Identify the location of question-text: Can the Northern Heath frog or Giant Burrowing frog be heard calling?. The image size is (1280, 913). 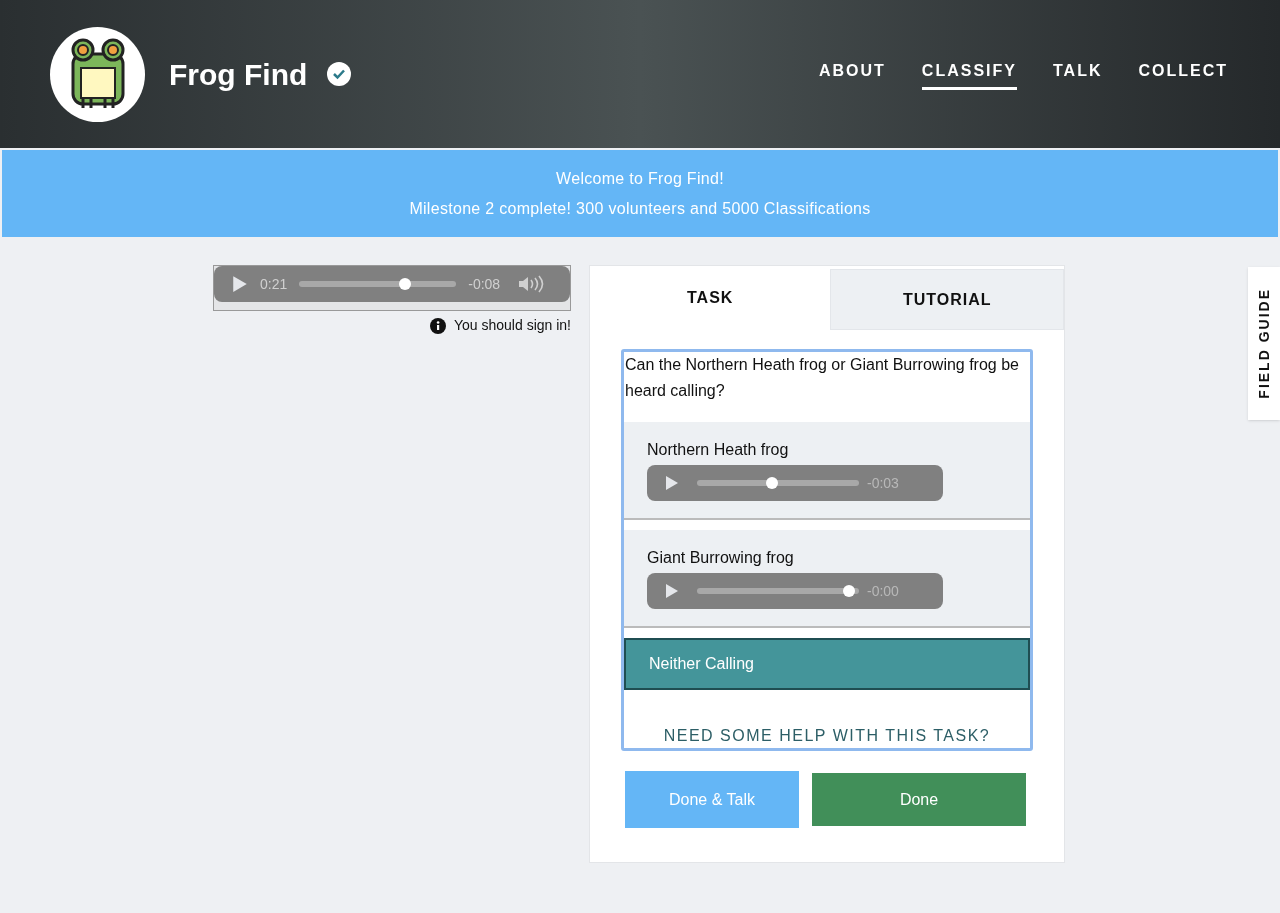
(822, 378).